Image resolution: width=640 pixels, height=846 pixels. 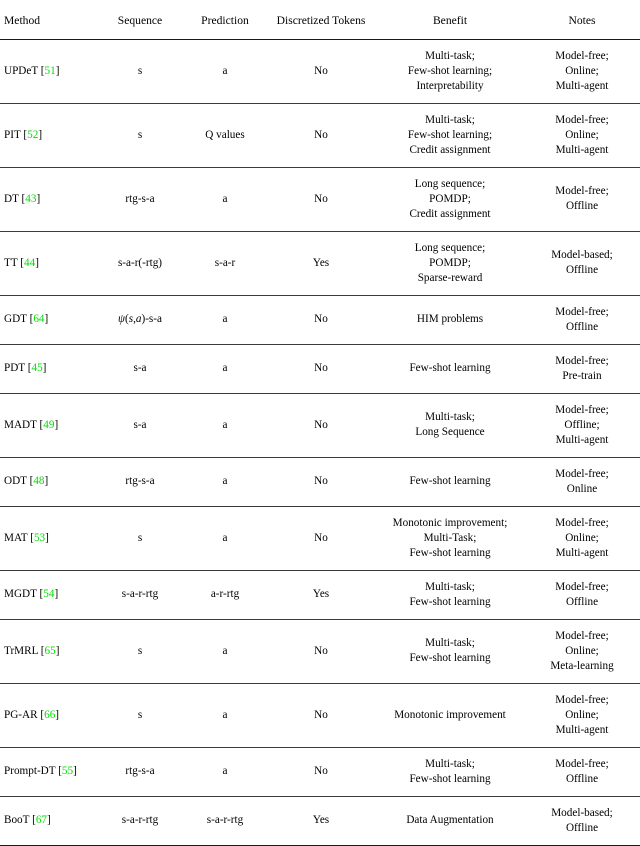 What do you see at coordinates (225, 595) in the screenshot?
I see `cell-prediction: a-r-rtg` at bounding box center [225, 595].